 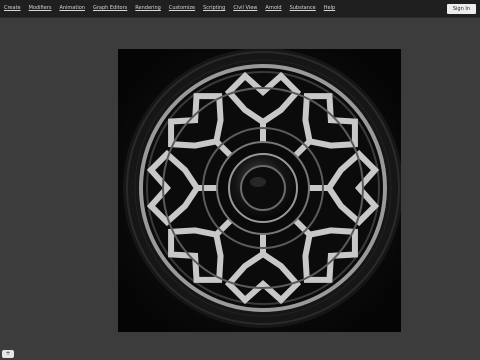 I want to click on menu-animation: Animation, so click(x=72, y=8).